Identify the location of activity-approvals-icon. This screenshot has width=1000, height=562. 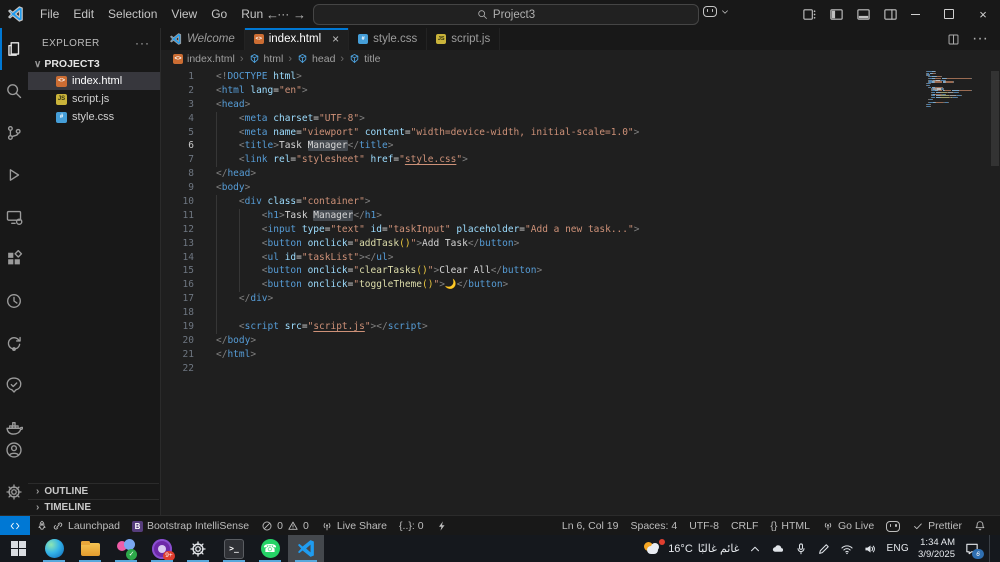
(14, 385).